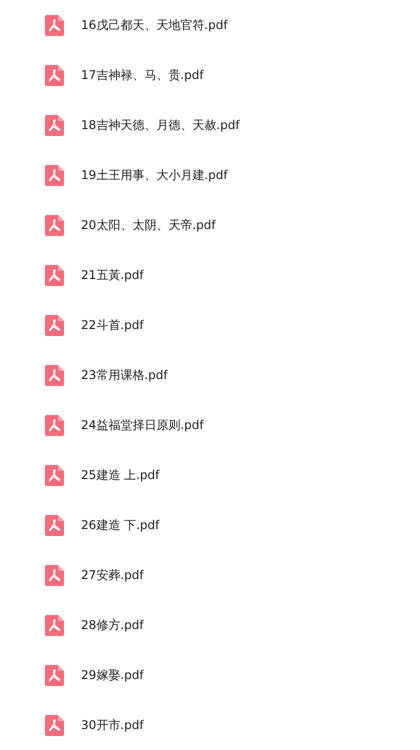  What do you see at coordinates (120, 475) in the screenshot?
I see `file-name: 25建造 上.pdf` at bounding box center [120, 475].